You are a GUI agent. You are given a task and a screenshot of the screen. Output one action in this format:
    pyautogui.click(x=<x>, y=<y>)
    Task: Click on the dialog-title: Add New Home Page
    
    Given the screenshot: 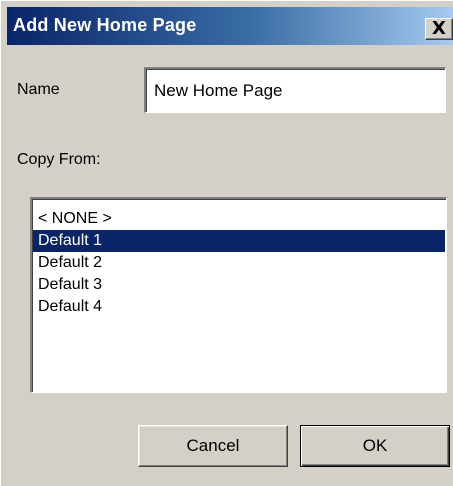 What is the action you would take?
    pyautogui.click(x=105, y=25)
    